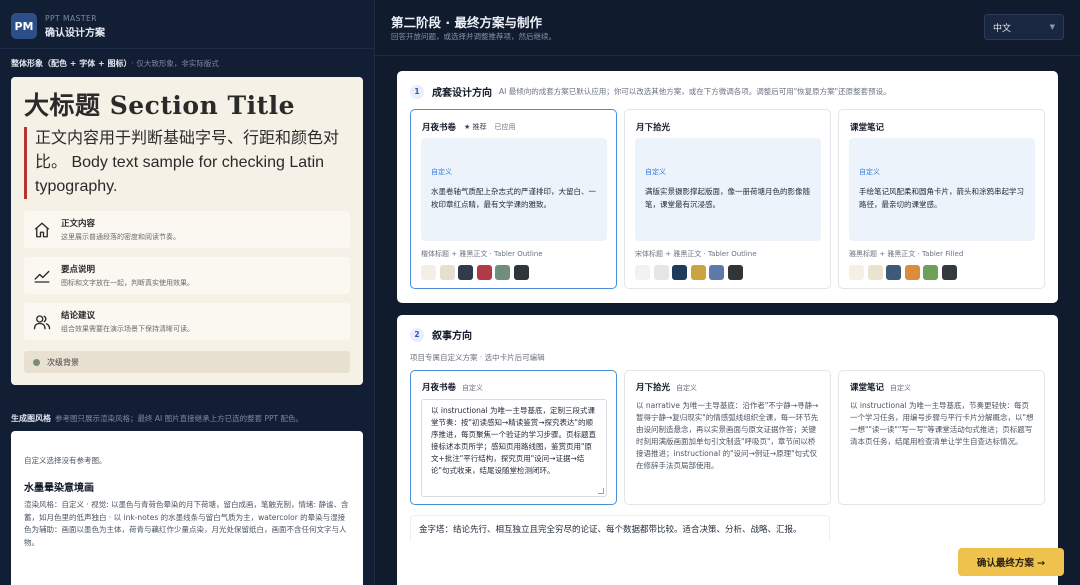  I want to click on chart-line-icon, so click(42, 276).